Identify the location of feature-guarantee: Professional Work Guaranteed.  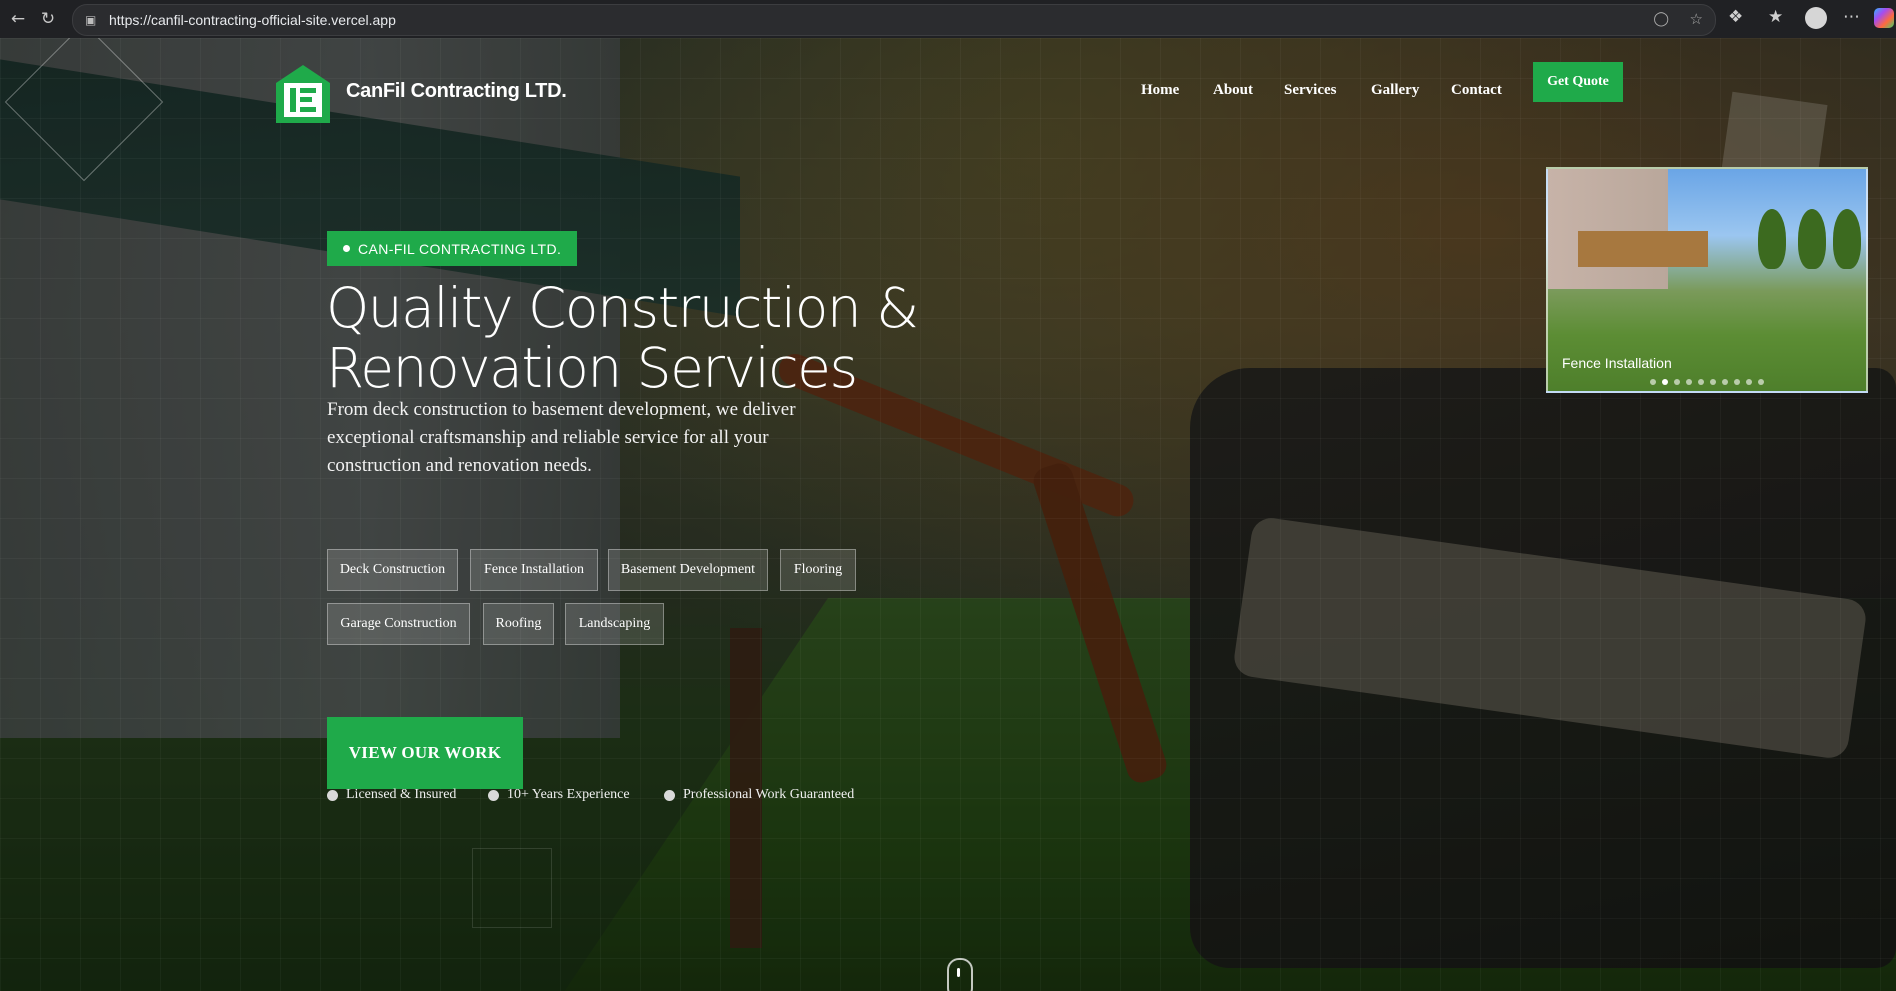
(759, 795).